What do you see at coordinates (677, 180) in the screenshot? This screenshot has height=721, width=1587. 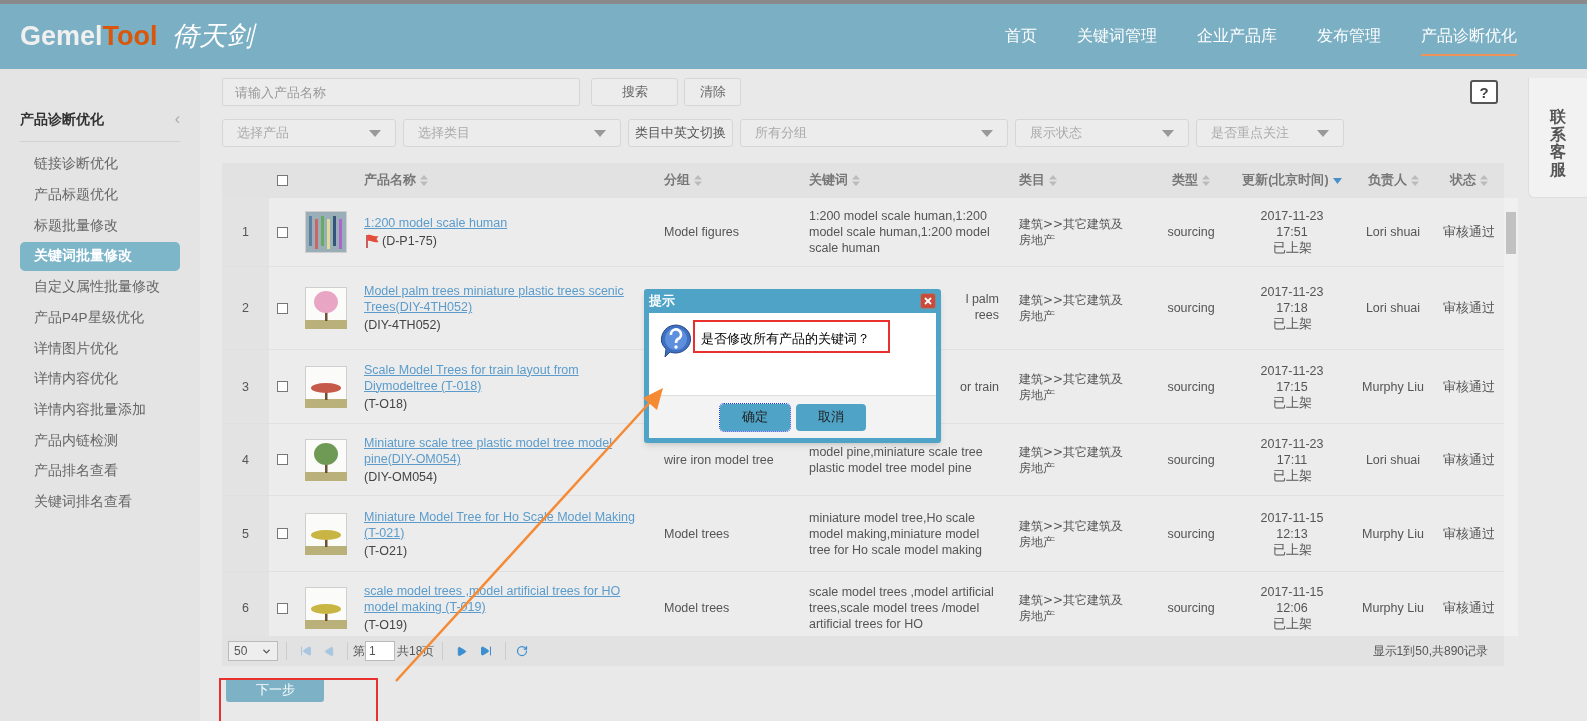 I see `column-header: 分组` at bounding box center [677, 180].